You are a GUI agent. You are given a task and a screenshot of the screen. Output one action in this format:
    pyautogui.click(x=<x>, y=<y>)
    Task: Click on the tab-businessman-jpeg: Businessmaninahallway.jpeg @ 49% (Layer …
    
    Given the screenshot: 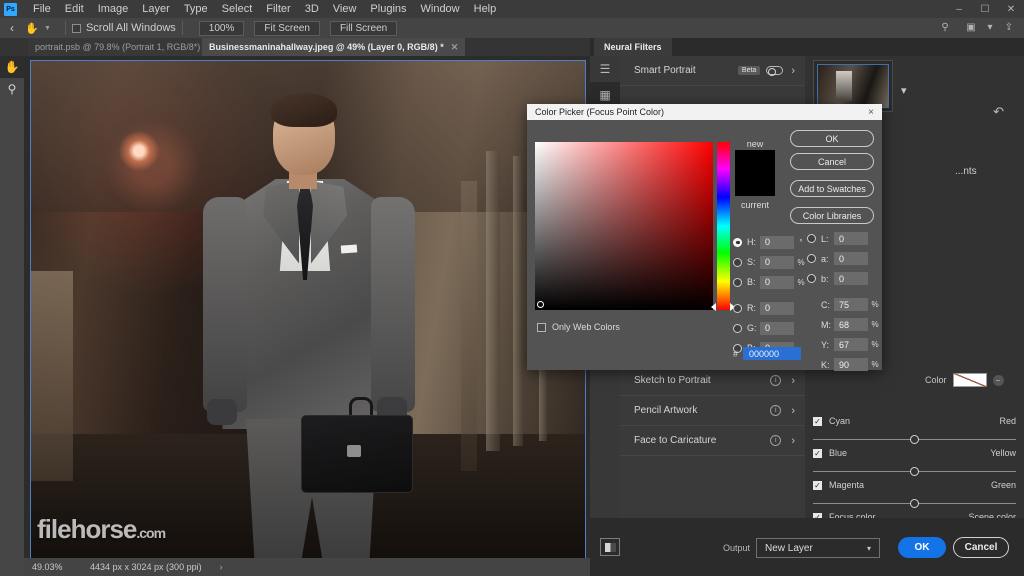 What is the action you would take?
    pyautogui.click(x=334, y=47)
    